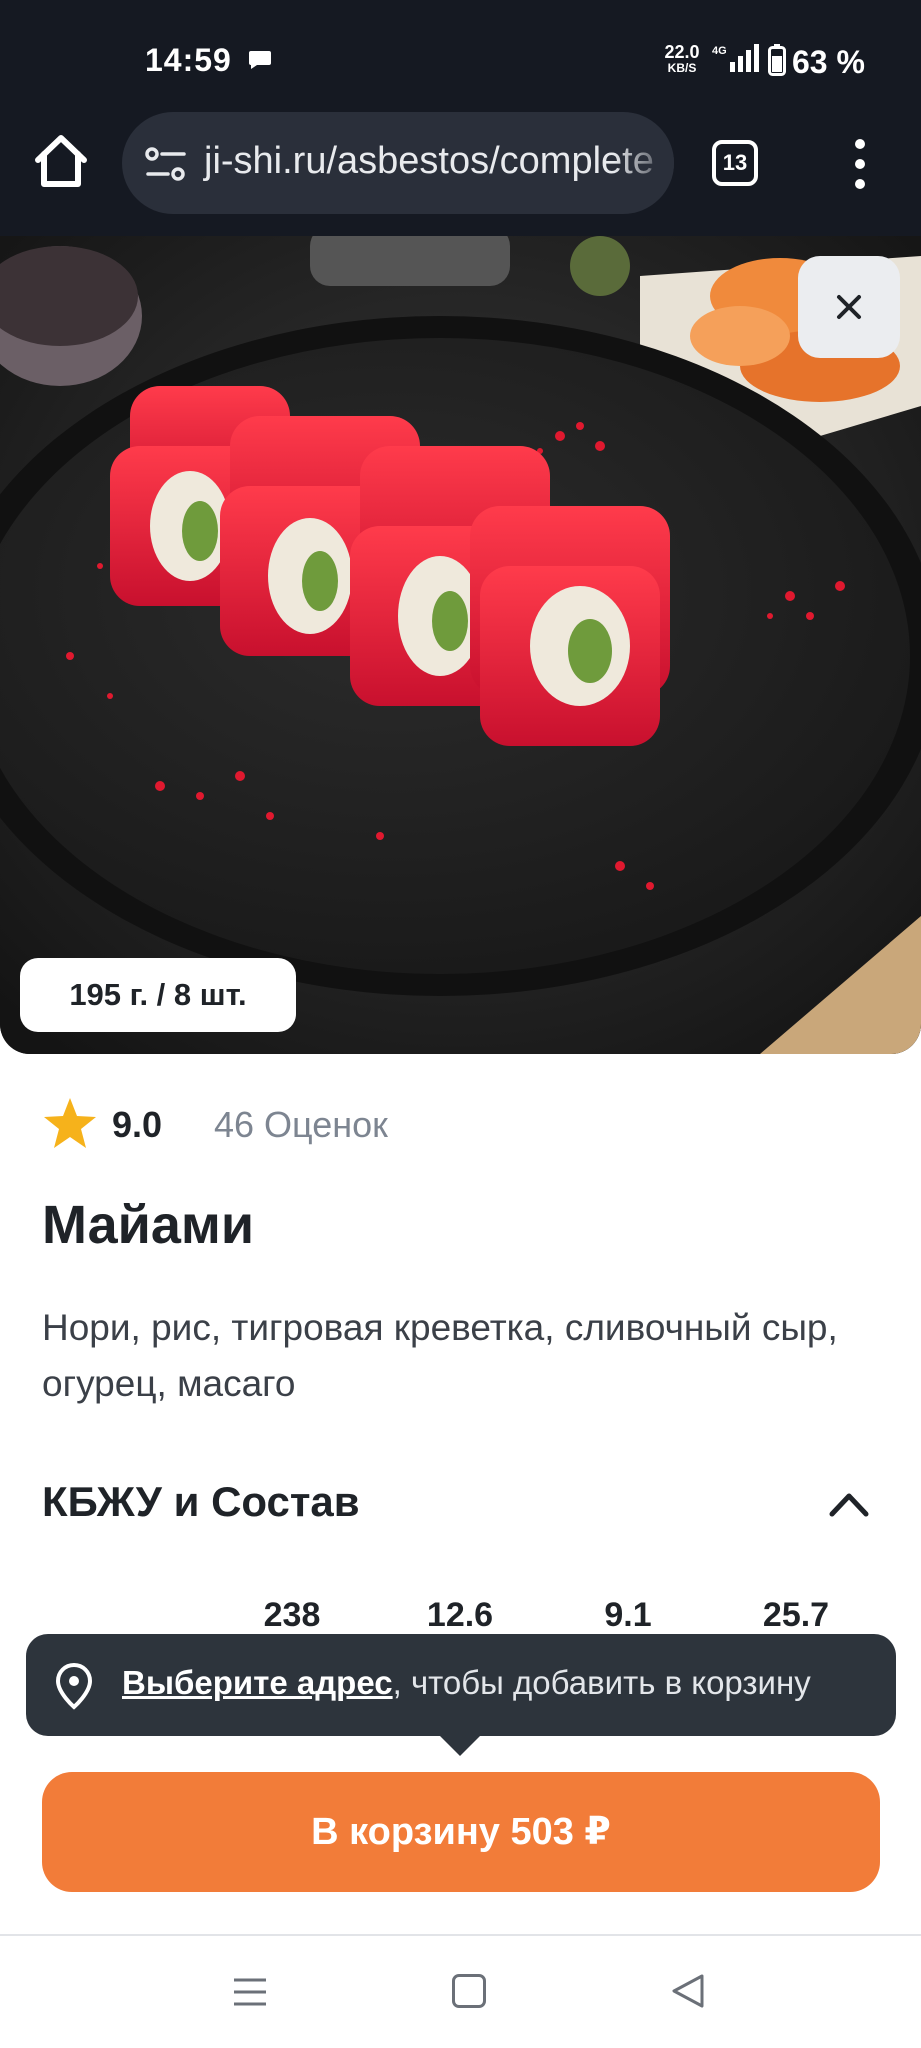  I want to click on network-speed-unit: KB/S, so click(682, 68).